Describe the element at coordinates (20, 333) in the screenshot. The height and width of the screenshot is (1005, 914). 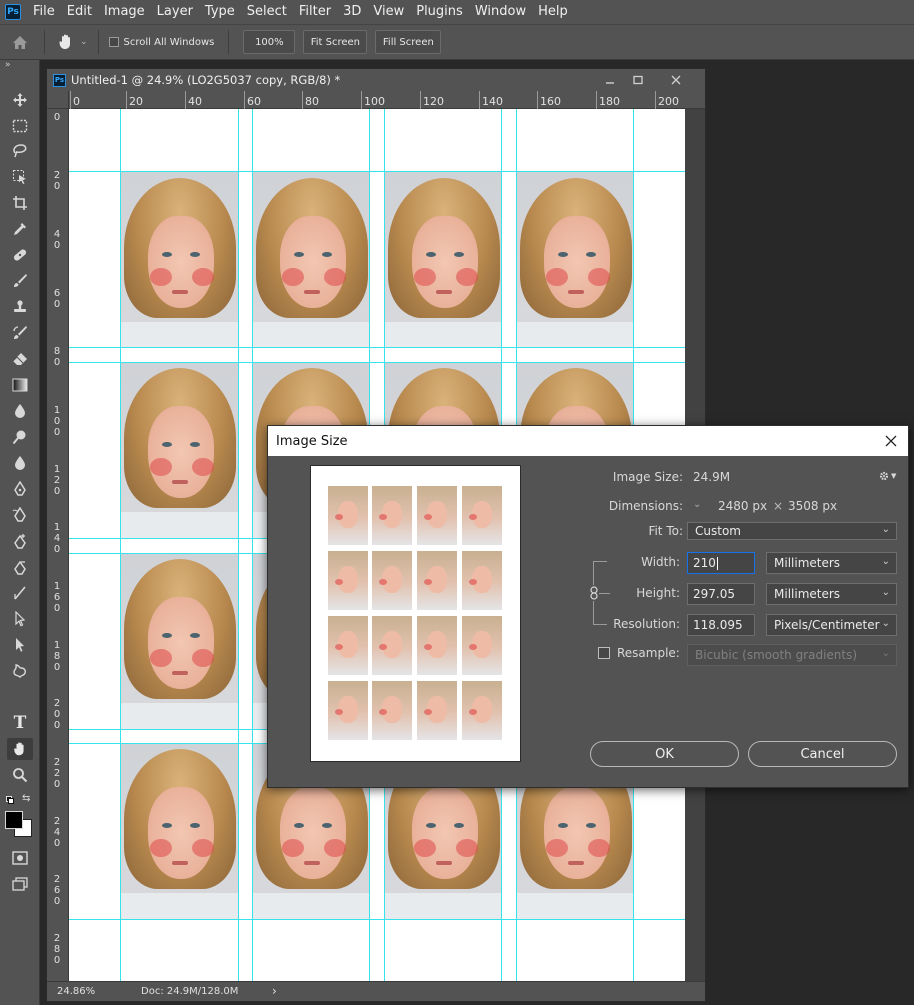
I see `history-brush-tool-icon` at that location.